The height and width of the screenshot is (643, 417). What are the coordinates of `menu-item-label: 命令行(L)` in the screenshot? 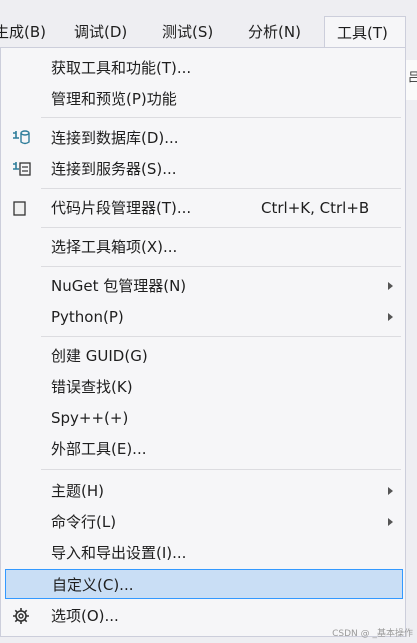 It's located at (84, 522).